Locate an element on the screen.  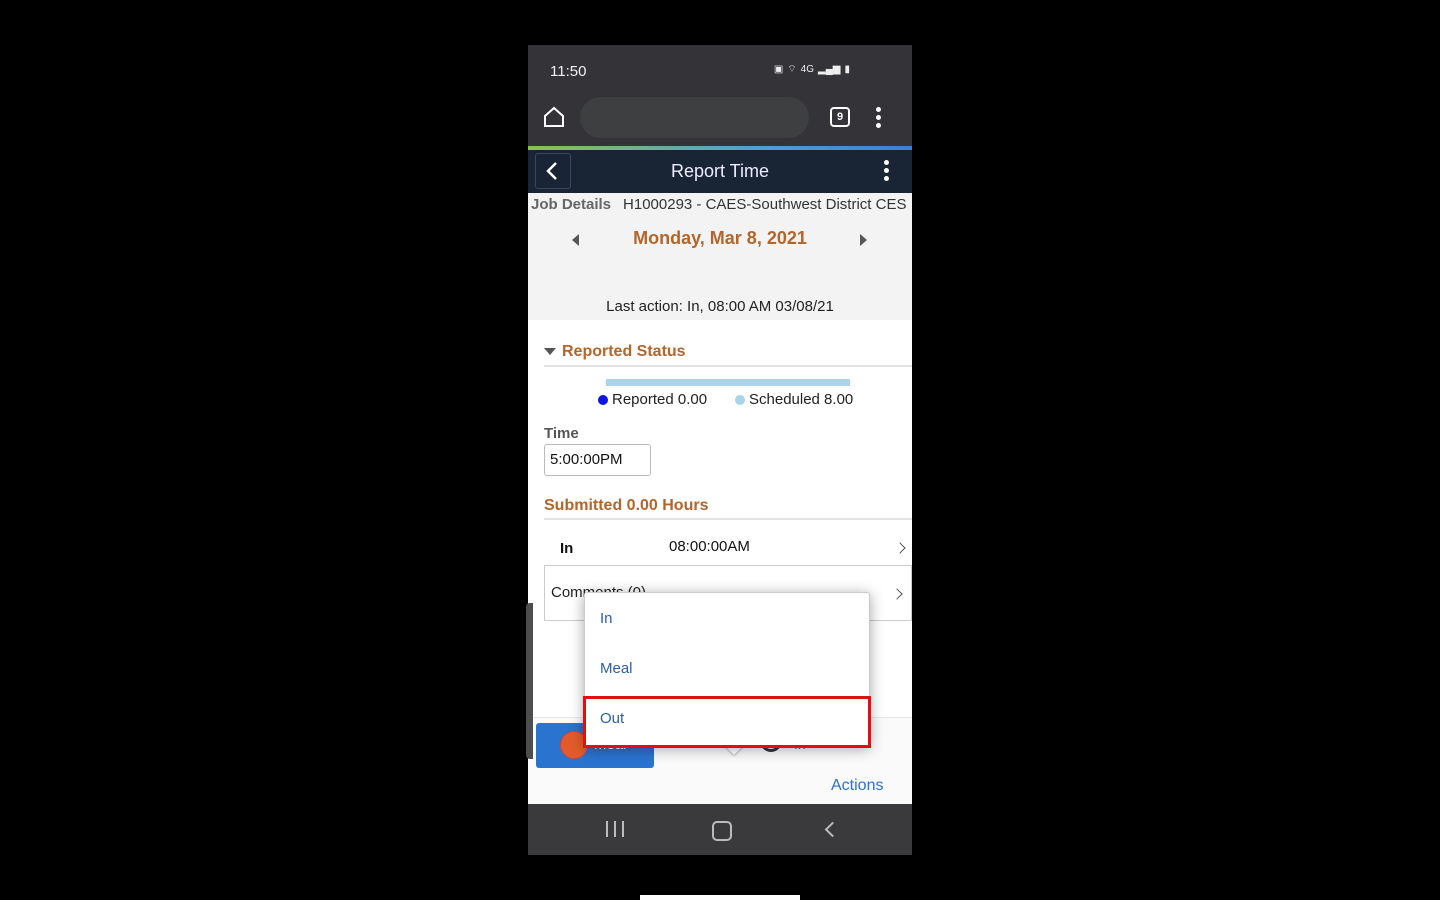
scheduled-hours-bar is located at coordinates (728, 382).